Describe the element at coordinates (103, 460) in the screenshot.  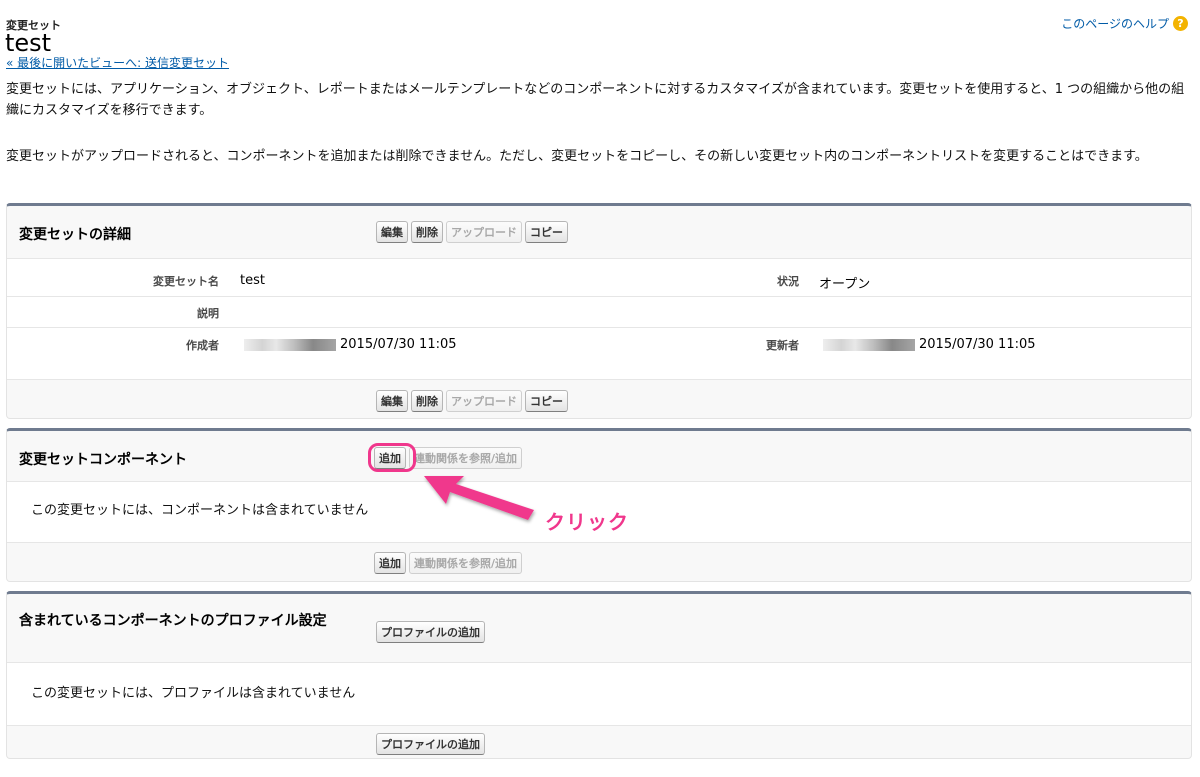
I see `components-title: 変更セットコンポーネント` at that location.